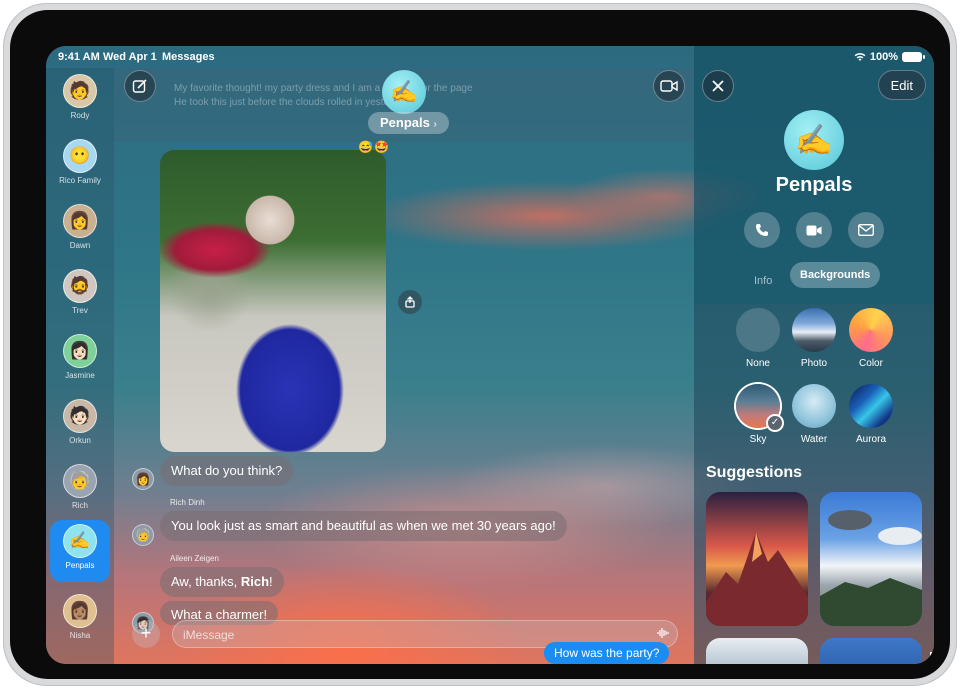 The width and height of the screenshot is (960, 689). What do you see at coordinates (273, 301) in the screenshot?
I see `photo-message` at bounding box center [273, 301].